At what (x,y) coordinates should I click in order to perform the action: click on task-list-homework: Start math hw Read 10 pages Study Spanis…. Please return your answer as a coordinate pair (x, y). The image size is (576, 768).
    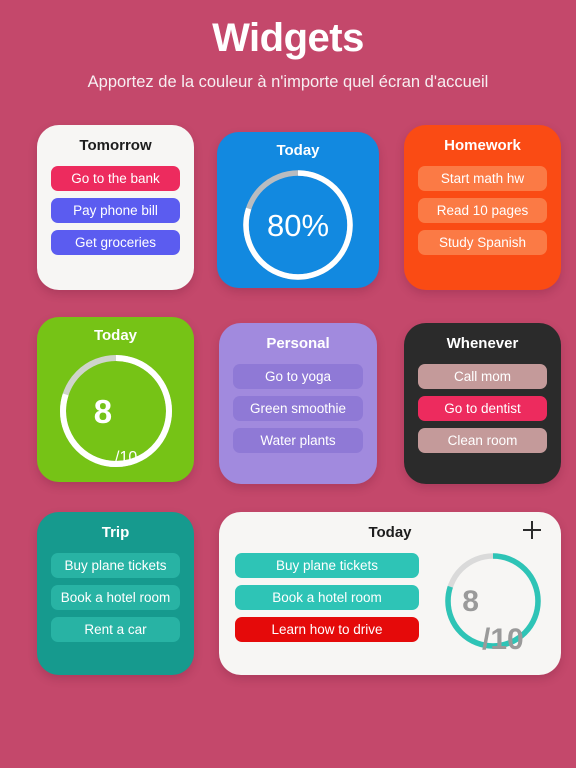
    Looking at the image, I should click on (482, 210).